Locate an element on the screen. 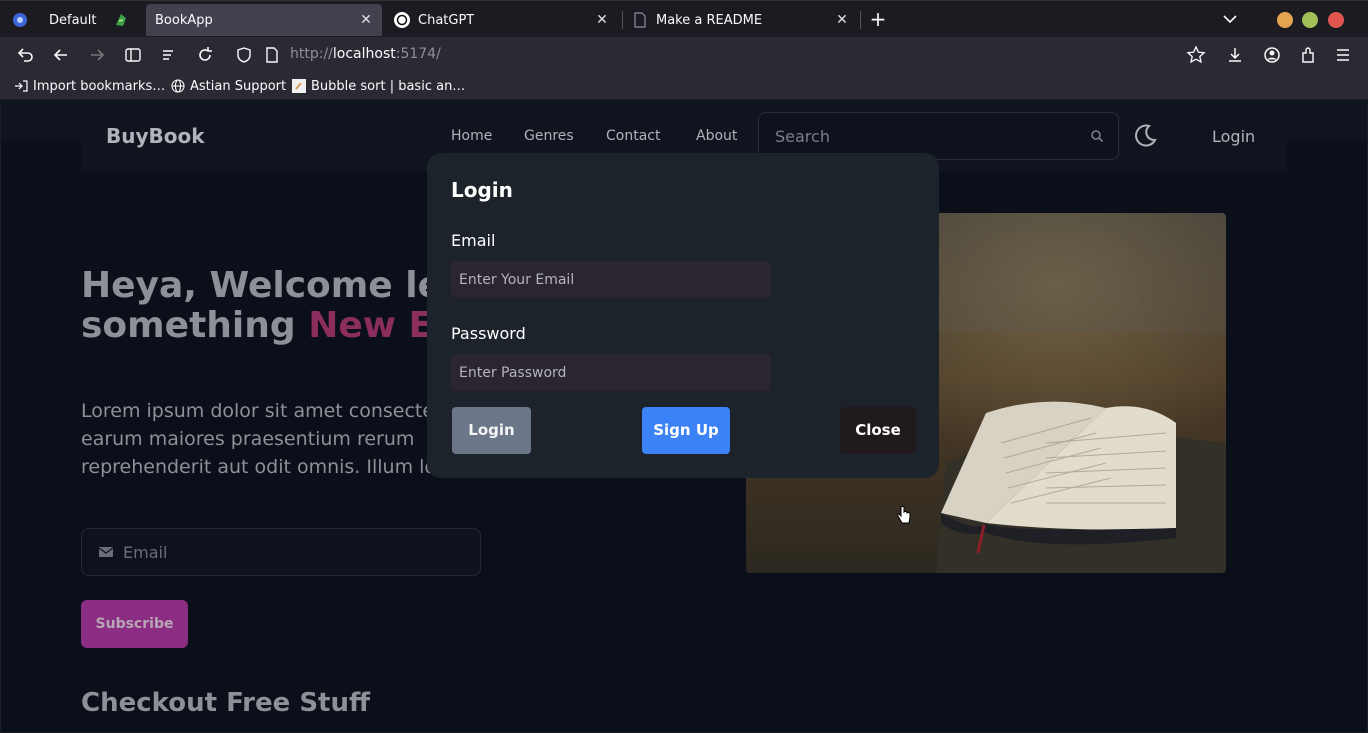 This screenshot has height=733, width=1368. hero-title-line2: something New Ev is located at coordinates (270, 326).